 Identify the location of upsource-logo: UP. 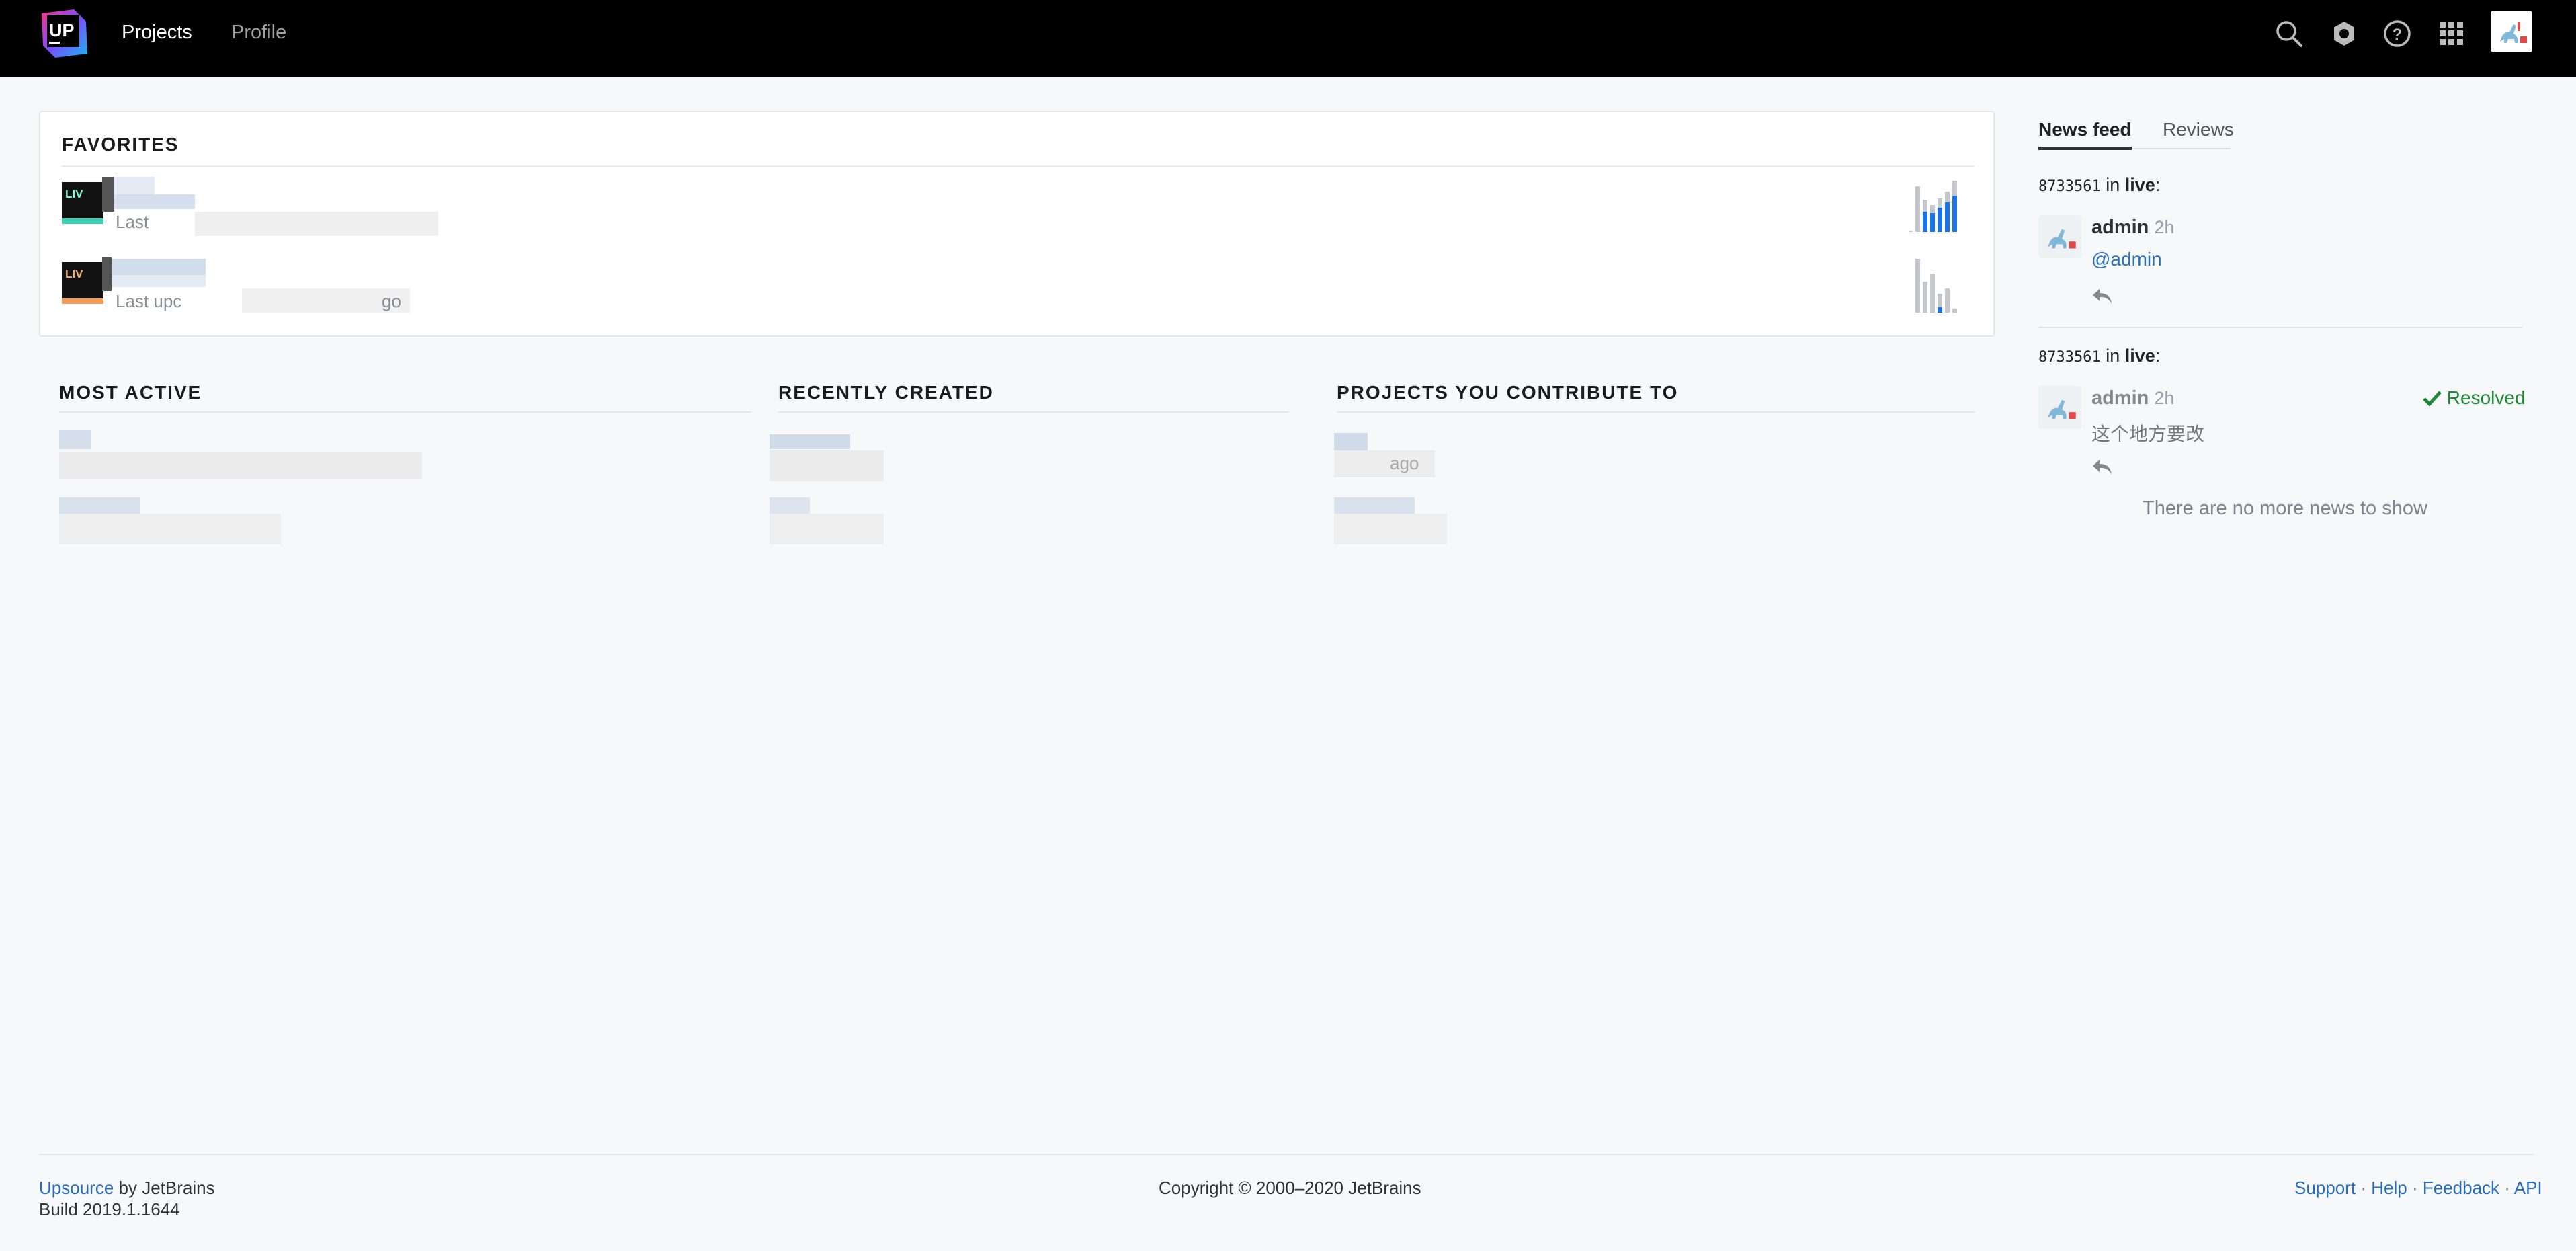
(64, 33).